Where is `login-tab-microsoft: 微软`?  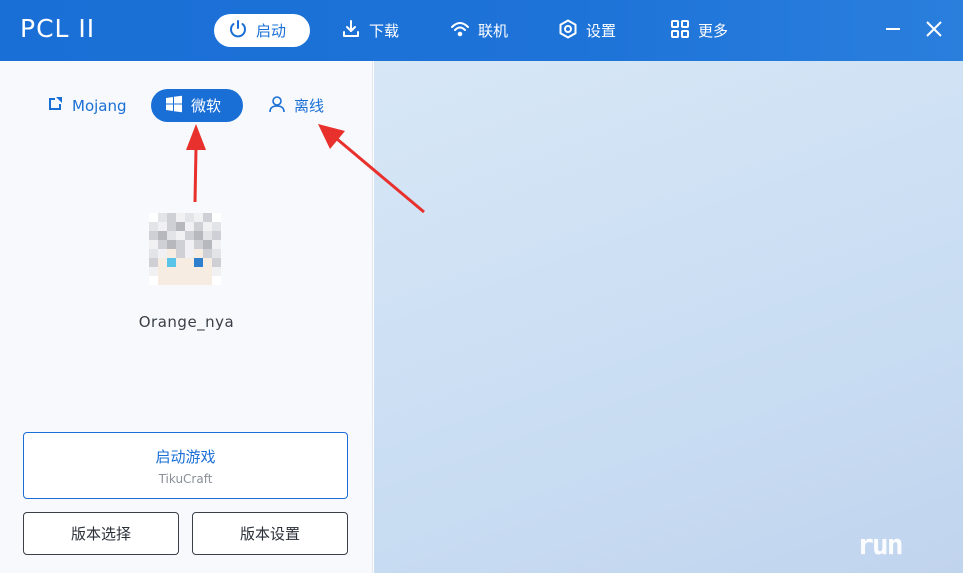 login-tab-microsoft: 微软 is located at coordinates (197, 105).